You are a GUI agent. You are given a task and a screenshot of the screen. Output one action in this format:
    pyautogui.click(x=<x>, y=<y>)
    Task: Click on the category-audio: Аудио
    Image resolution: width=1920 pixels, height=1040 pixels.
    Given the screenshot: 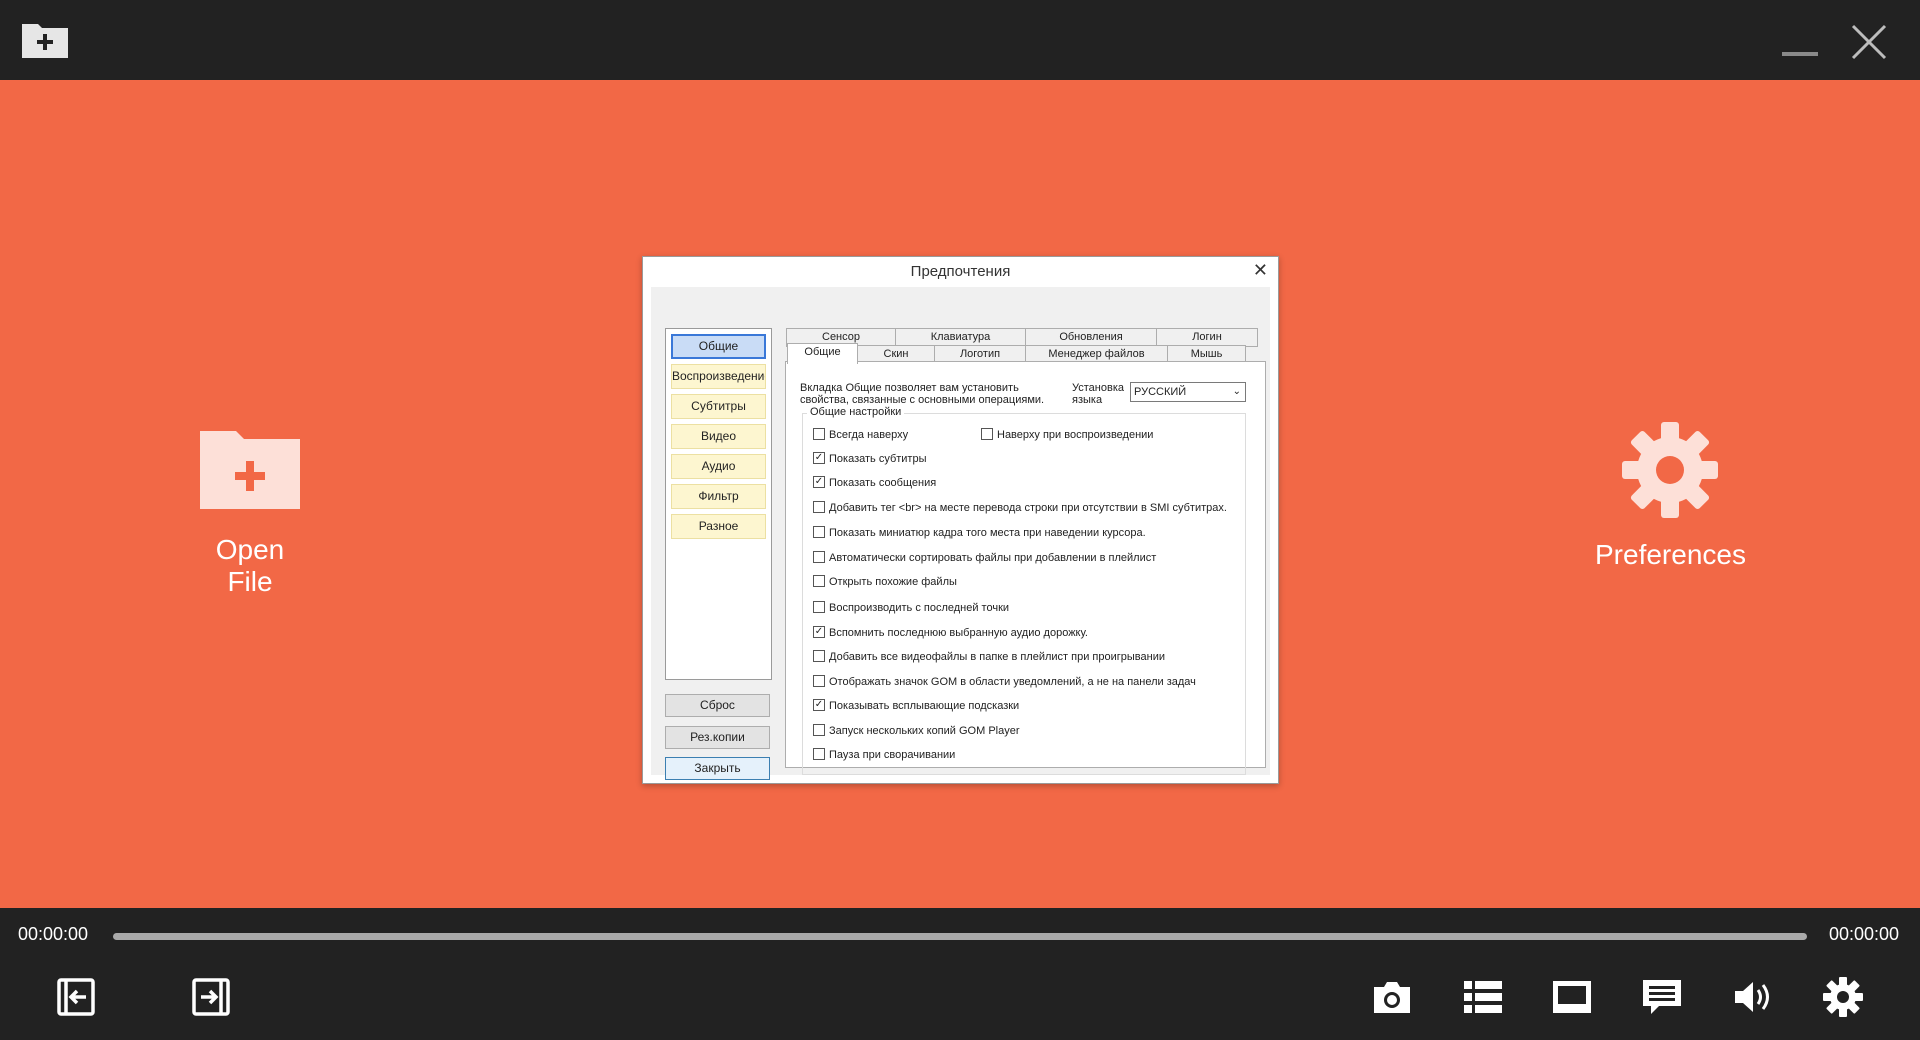 What is the action you would take?
    pyautogui.click(x=718, y=466)
    